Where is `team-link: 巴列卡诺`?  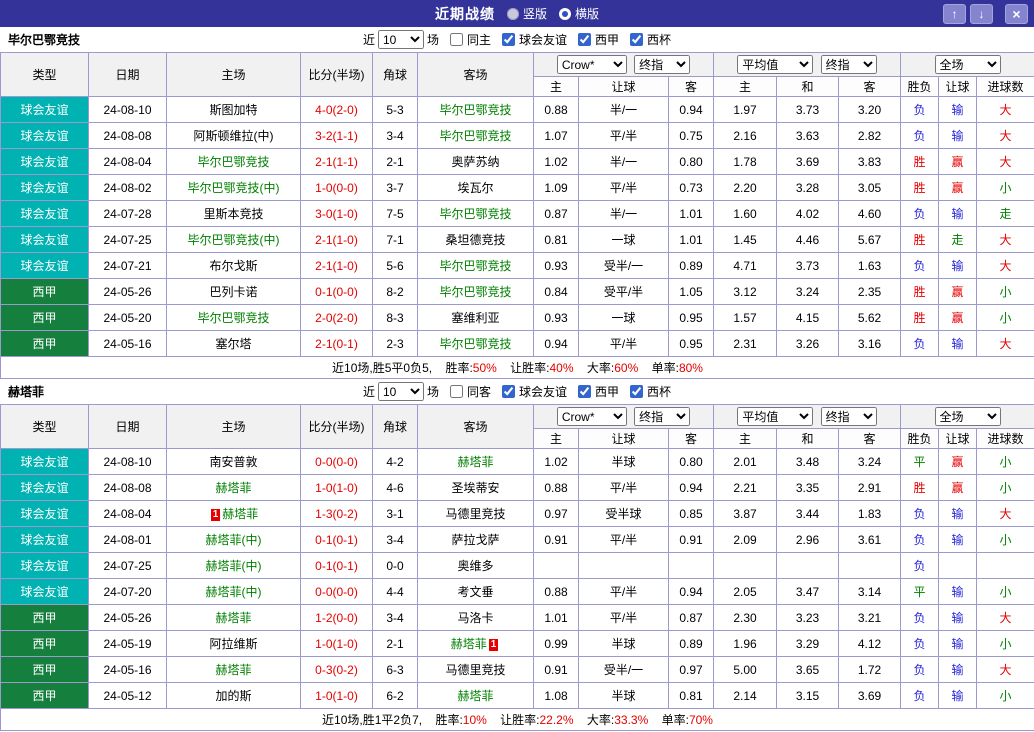
team-link: 巴列卡诺 is located at coordinates (233, 292).